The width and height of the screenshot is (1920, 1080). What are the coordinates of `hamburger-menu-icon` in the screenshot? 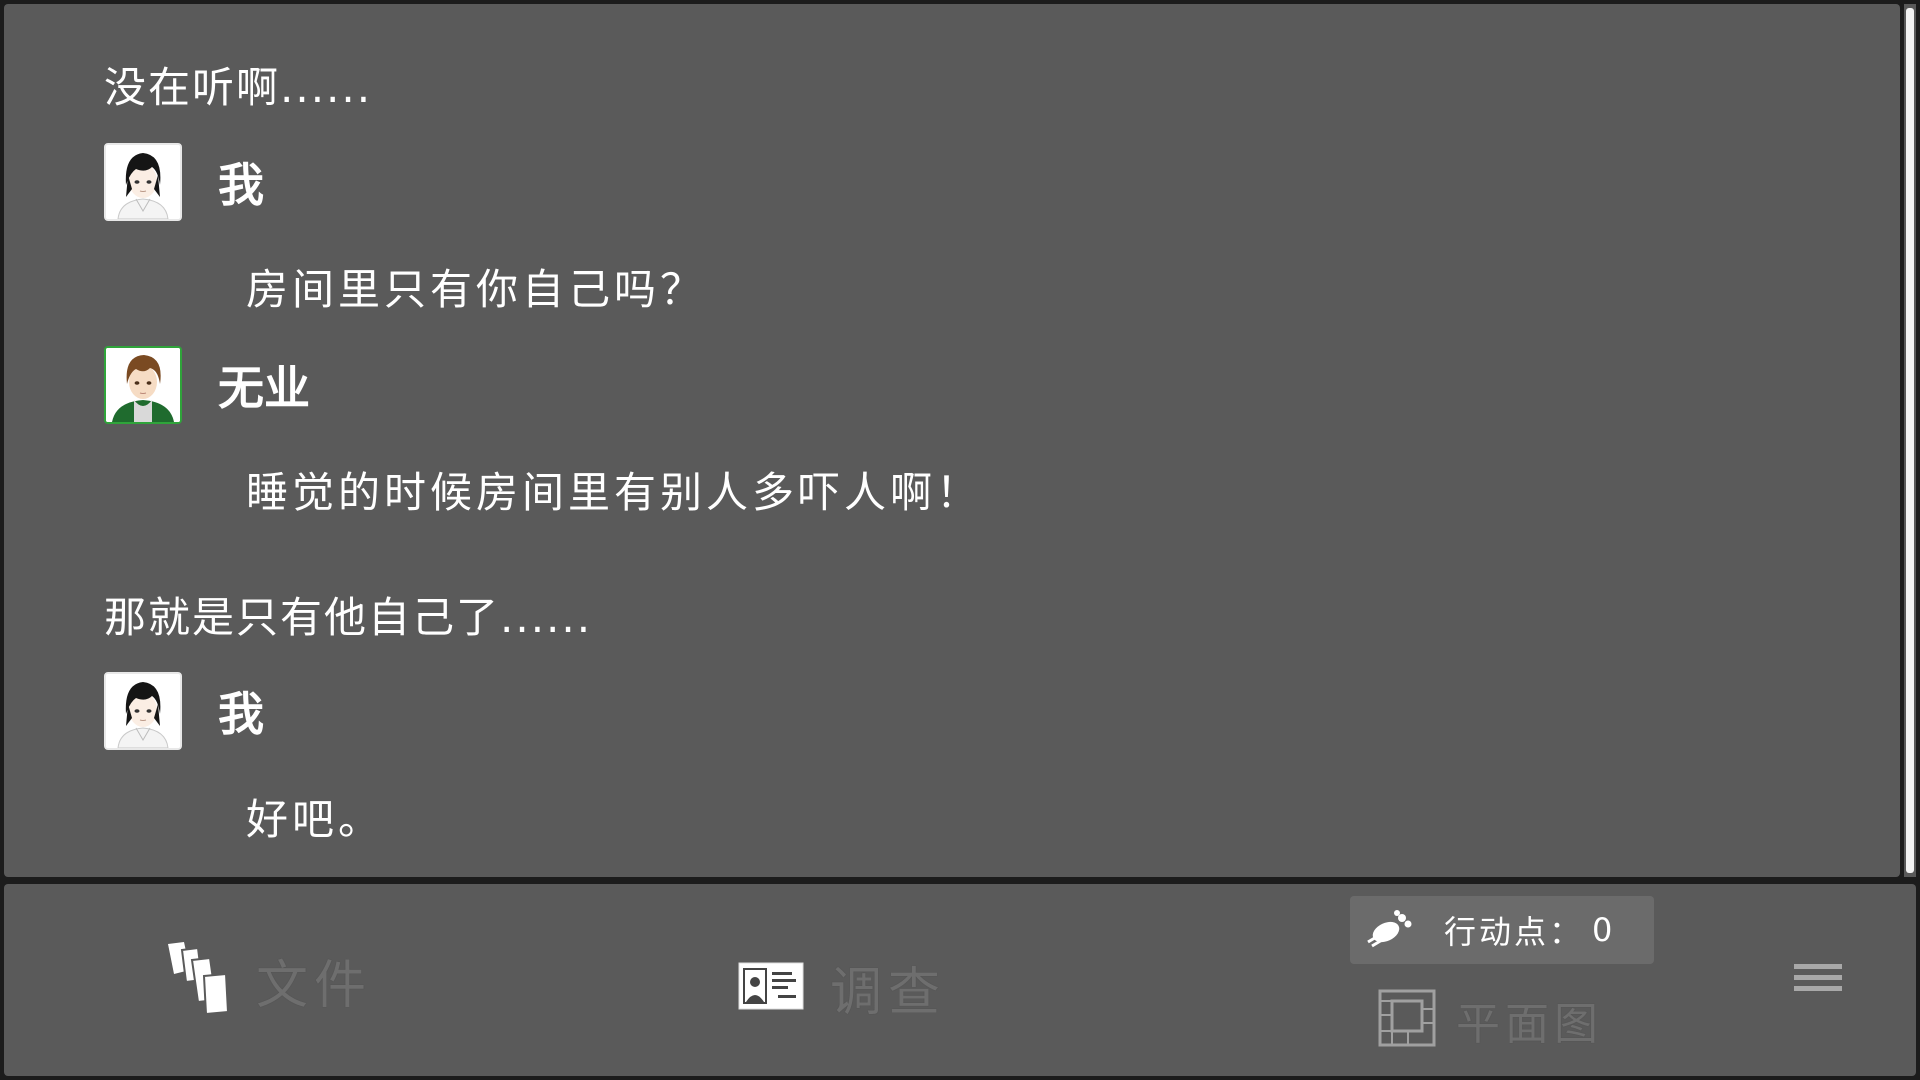 It's located at (1818, 982).